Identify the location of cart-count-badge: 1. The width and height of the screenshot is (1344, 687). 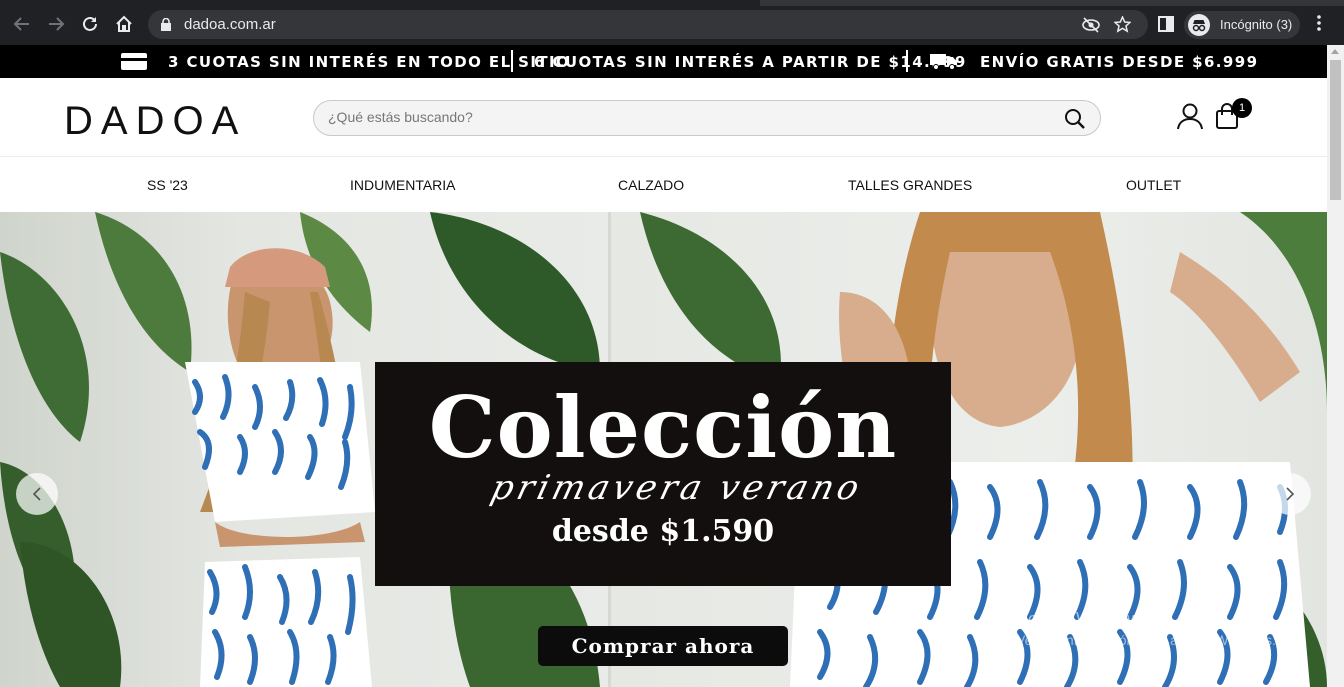
(1242, 108).